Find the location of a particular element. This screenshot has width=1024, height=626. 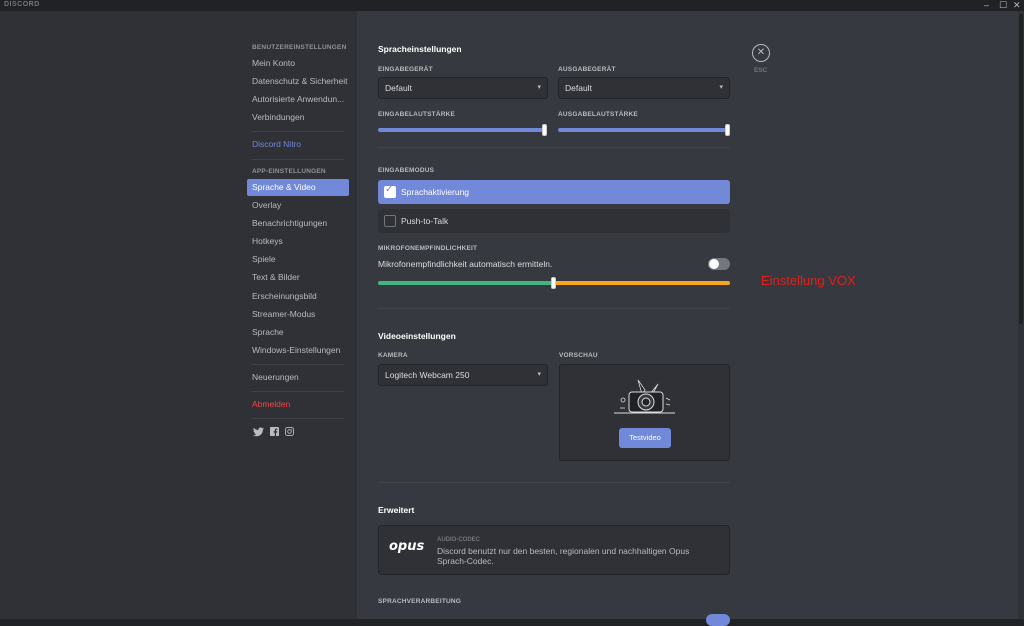

mode-voice-activity: ✓ Sprachaktivierung is located at coordinates (554, 192).